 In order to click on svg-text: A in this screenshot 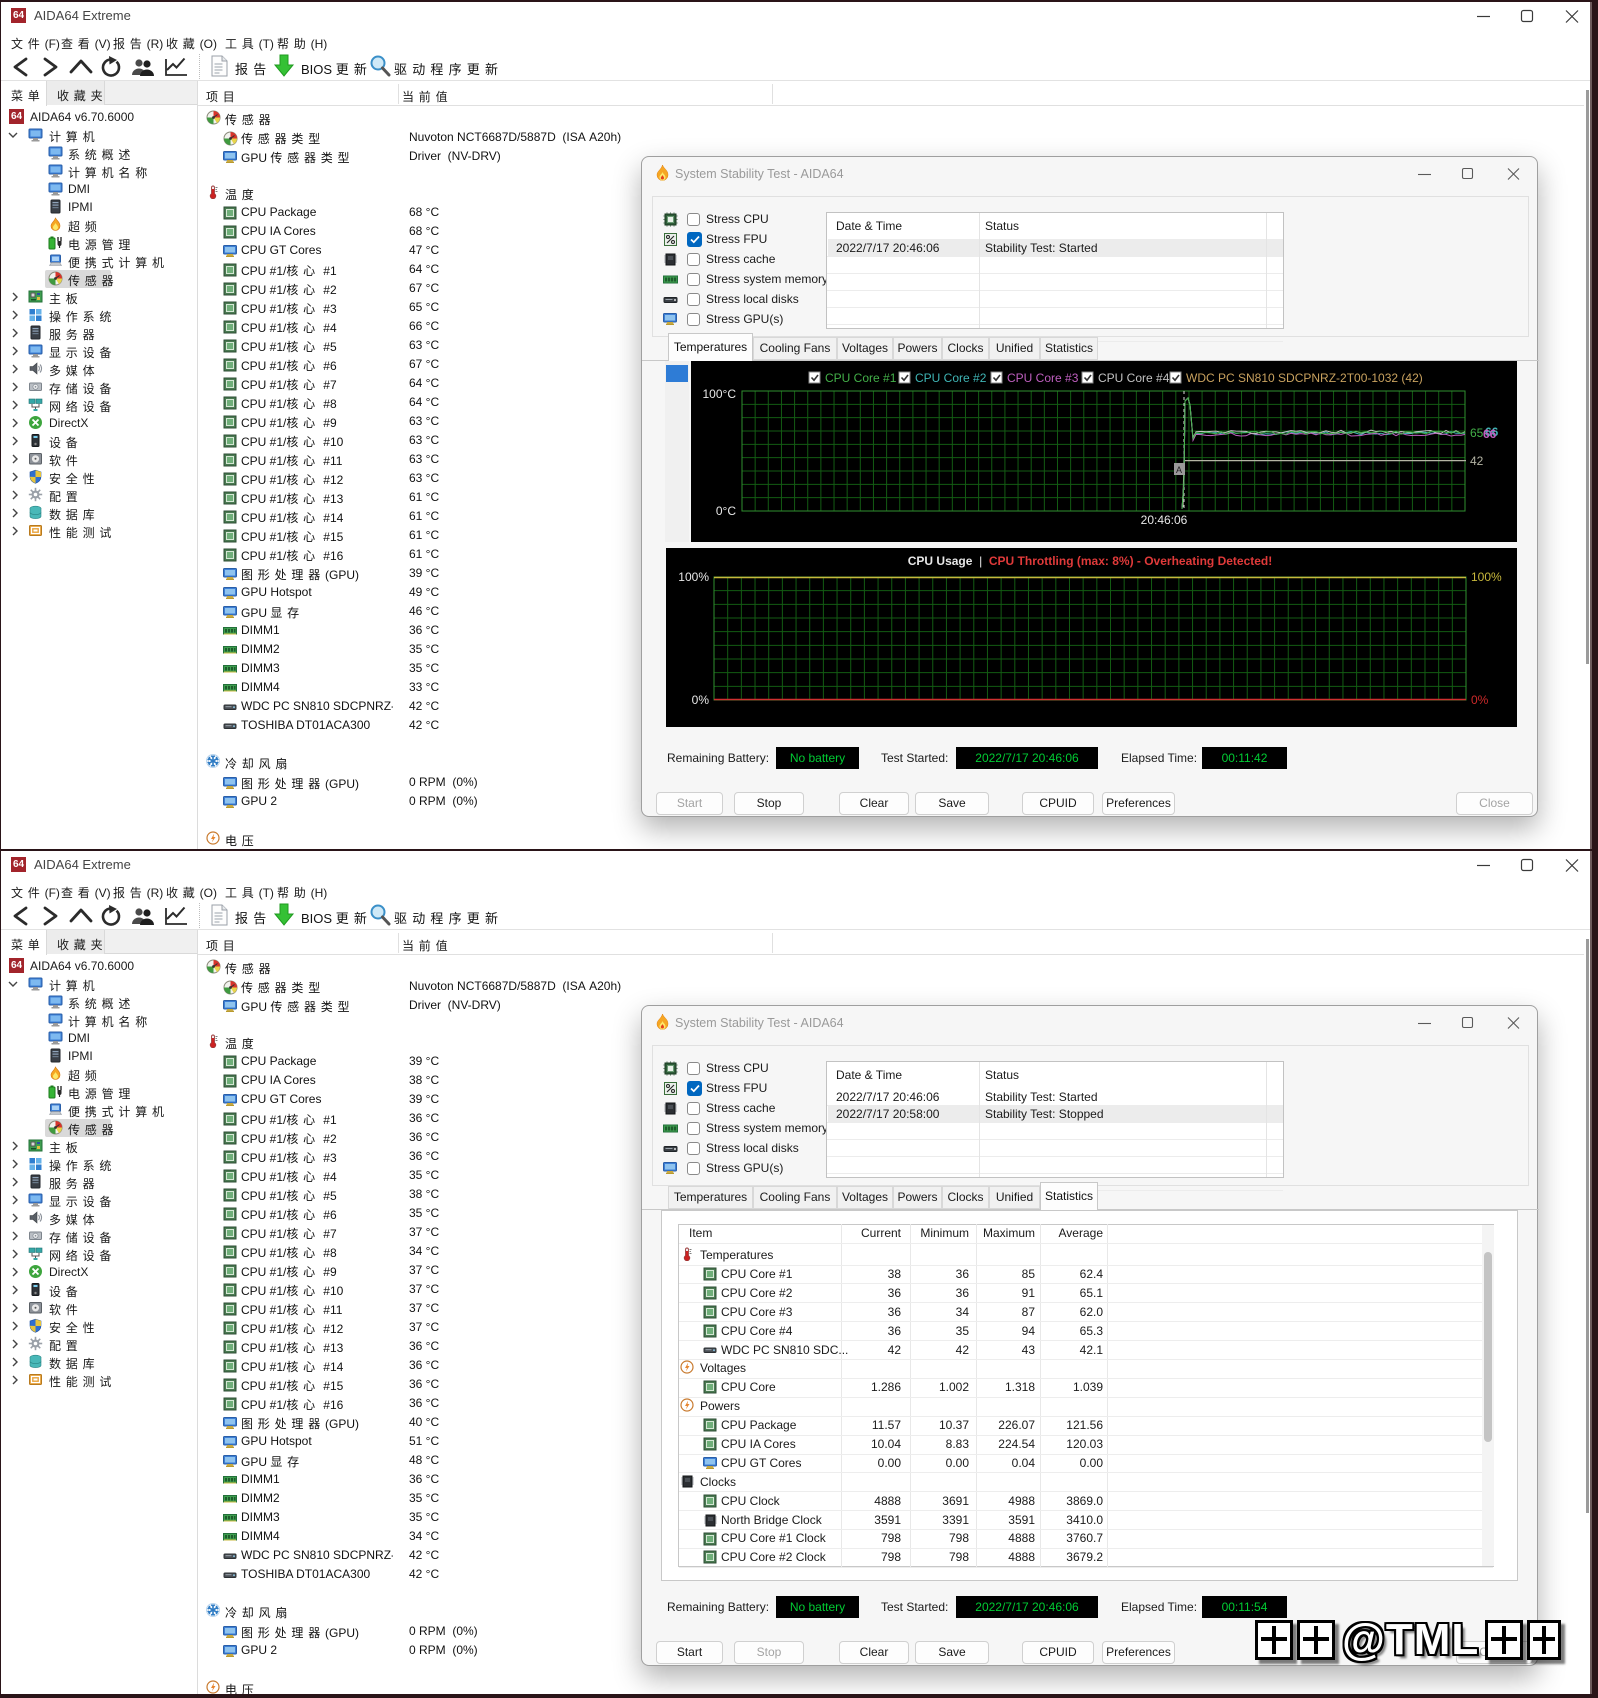, I will do `click(1179, 470)`.